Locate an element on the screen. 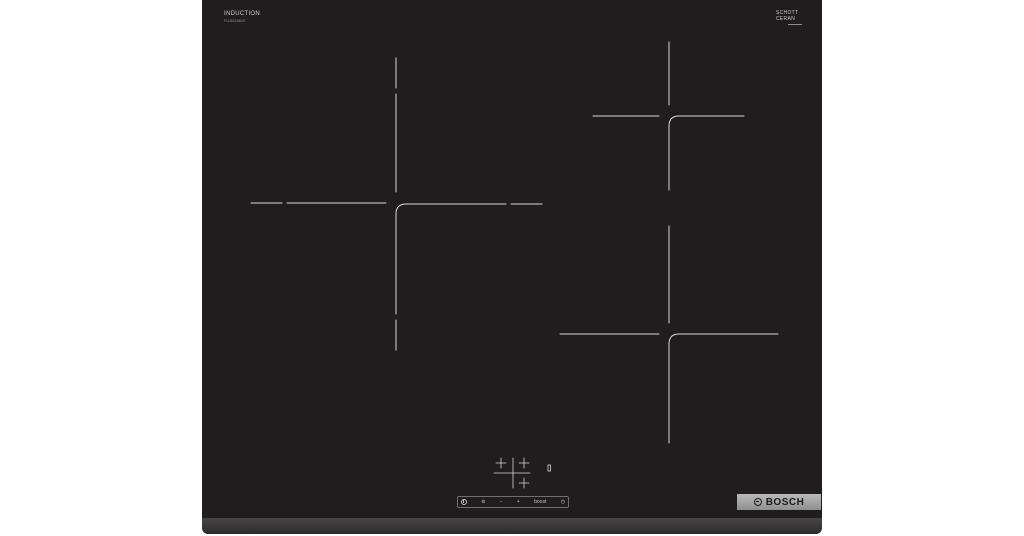 The height and width of the screenshot is (536, 1024). lock-icon: ⊚ is located at coordinates (483, 502).